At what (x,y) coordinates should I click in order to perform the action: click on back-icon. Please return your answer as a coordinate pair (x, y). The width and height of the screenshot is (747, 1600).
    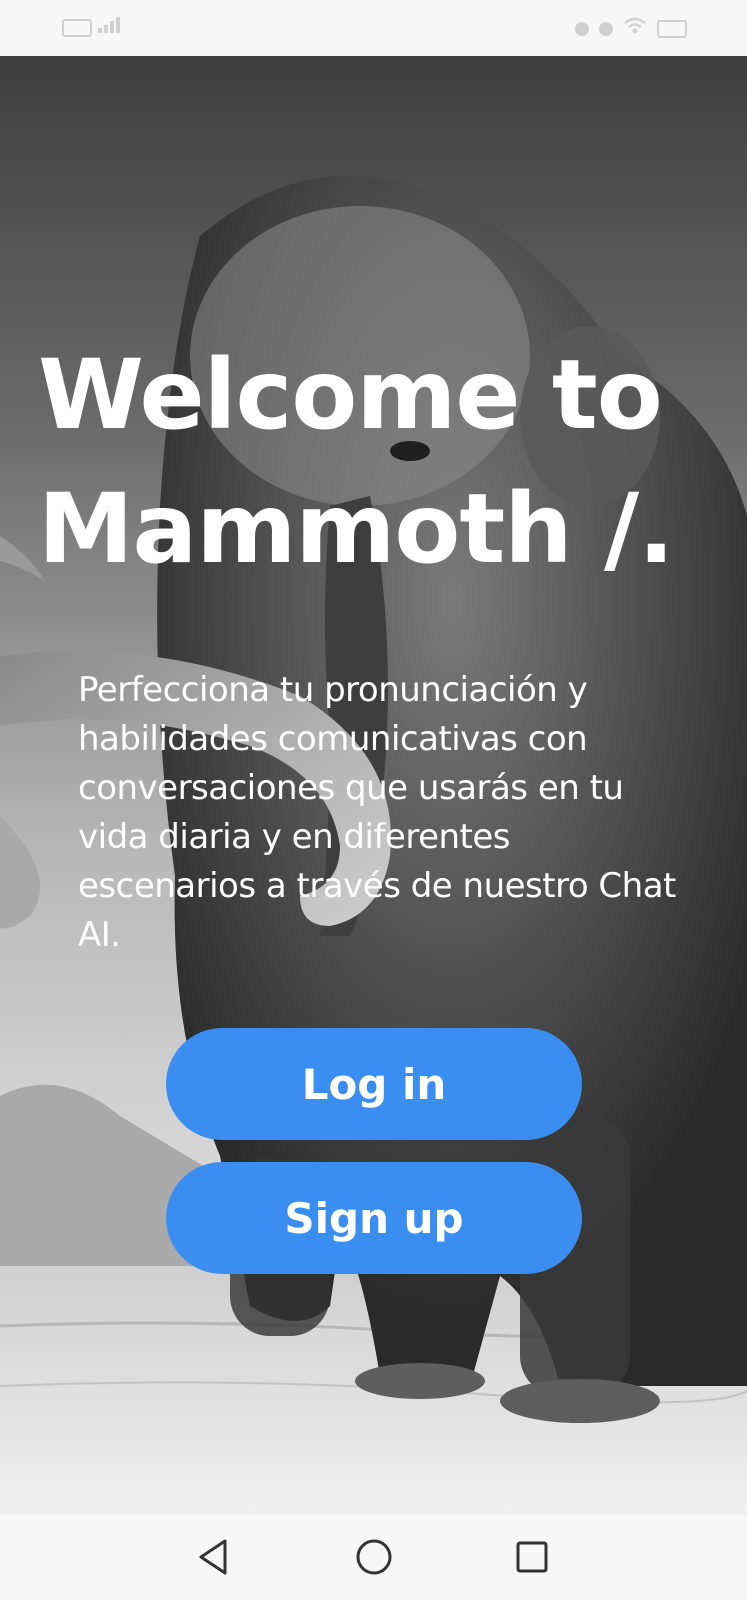
    Looking at the image, I should click on (213, 1557).